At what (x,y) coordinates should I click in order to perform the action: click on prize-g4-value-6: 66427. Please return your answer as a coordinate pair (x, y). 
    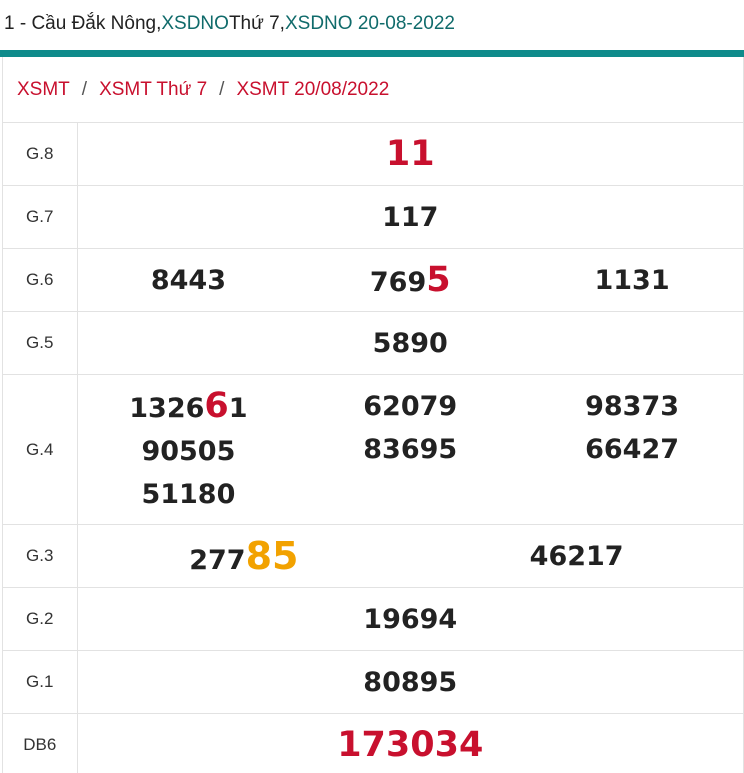
    Looking at the image, I should click on (632, 449).